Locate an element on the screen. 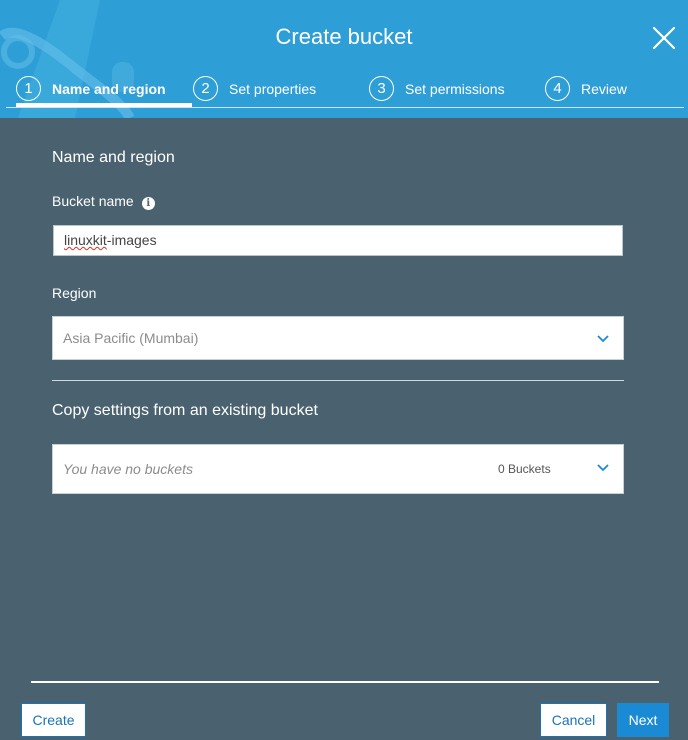 This screenshot has width=688, height=740. step-number: 3 is located at coordinates (381, 88).